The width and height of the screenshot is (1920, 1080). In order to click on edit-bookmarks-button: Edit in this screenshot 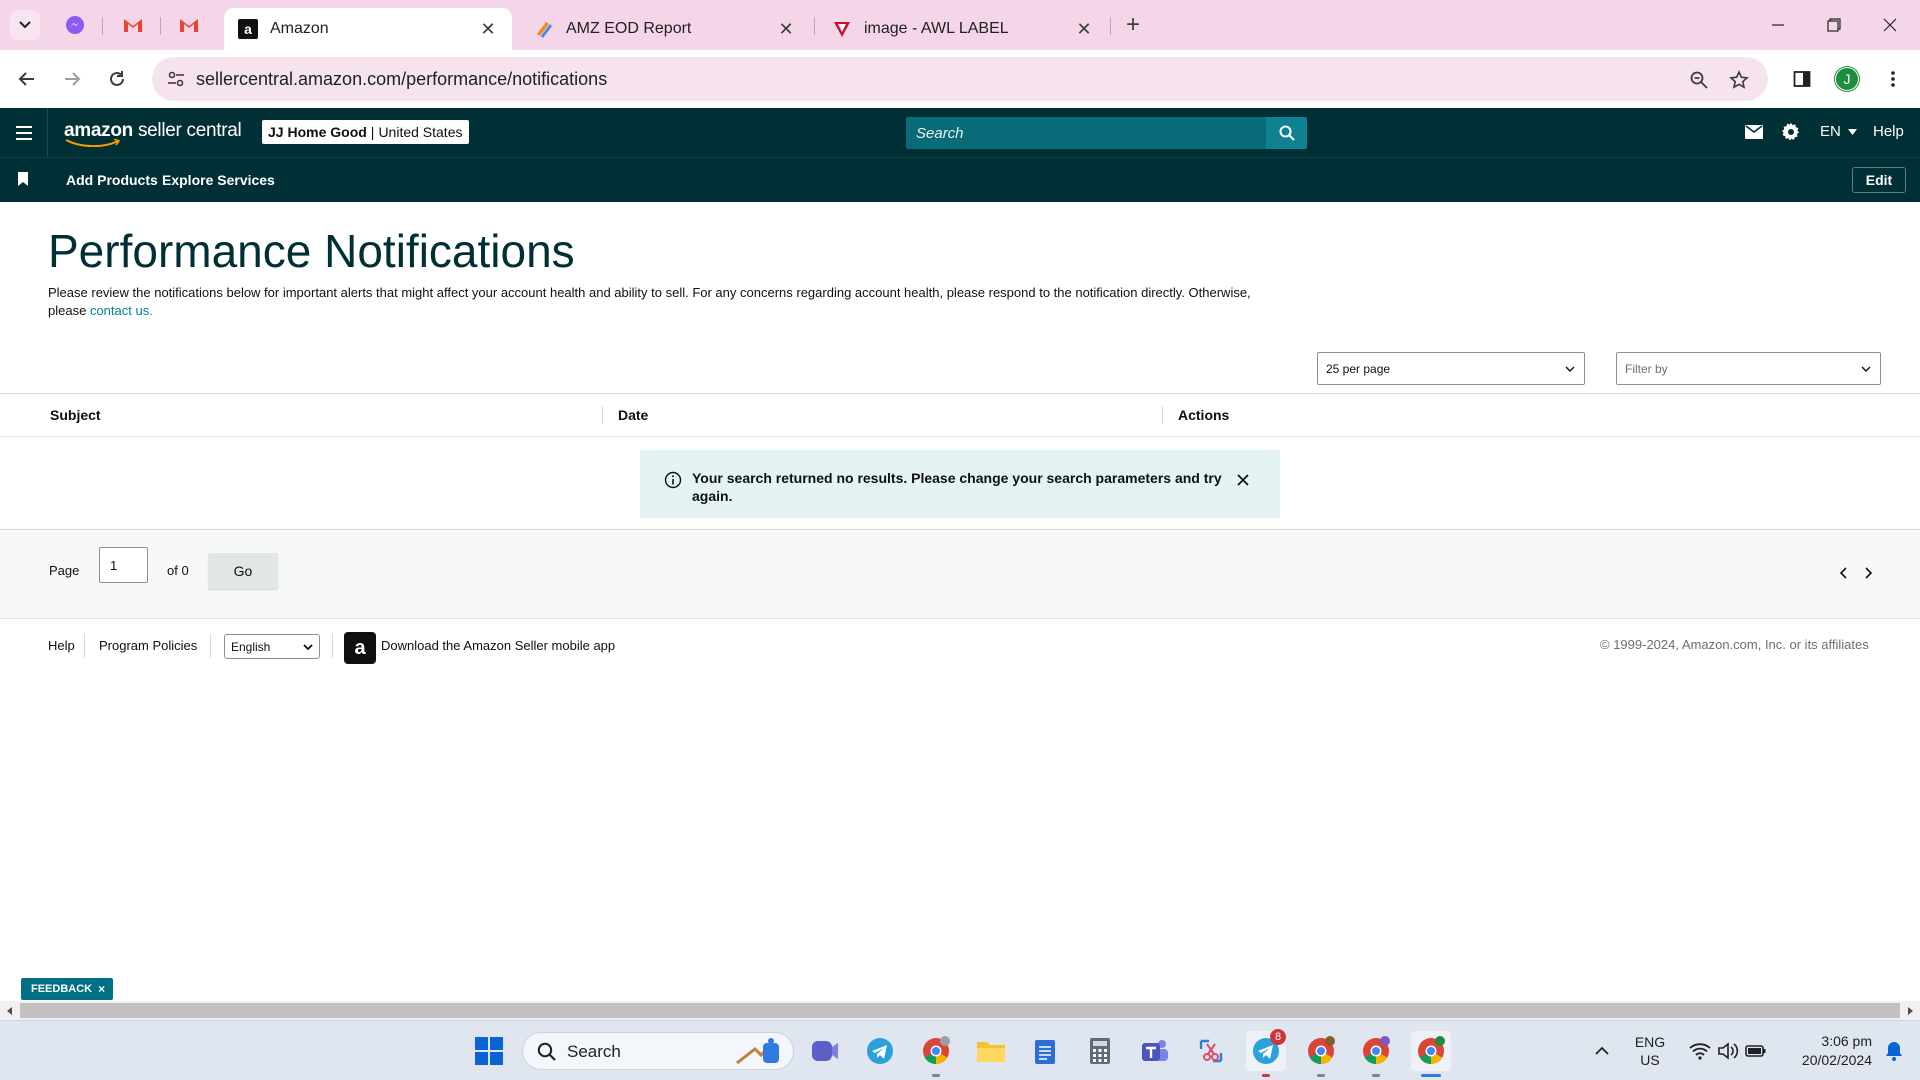, I will do `click(1879, 180)`.